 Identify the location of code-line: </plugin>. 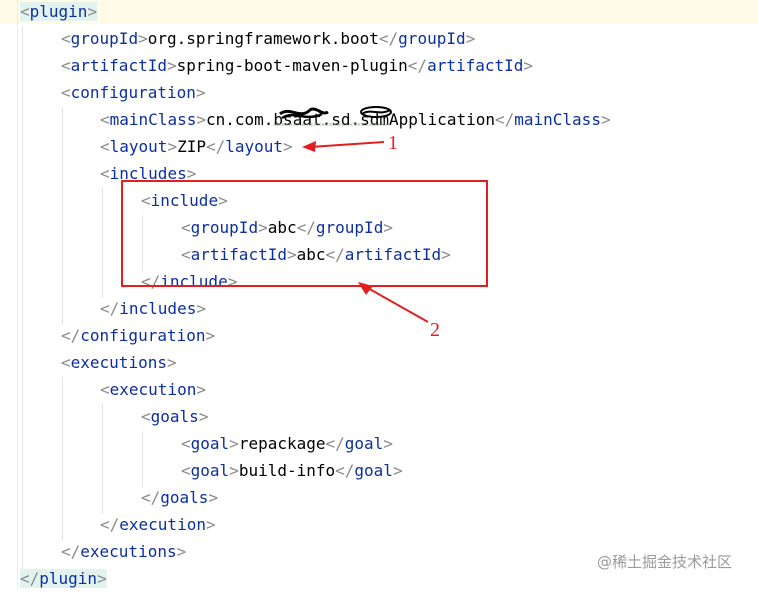
(63, 578).